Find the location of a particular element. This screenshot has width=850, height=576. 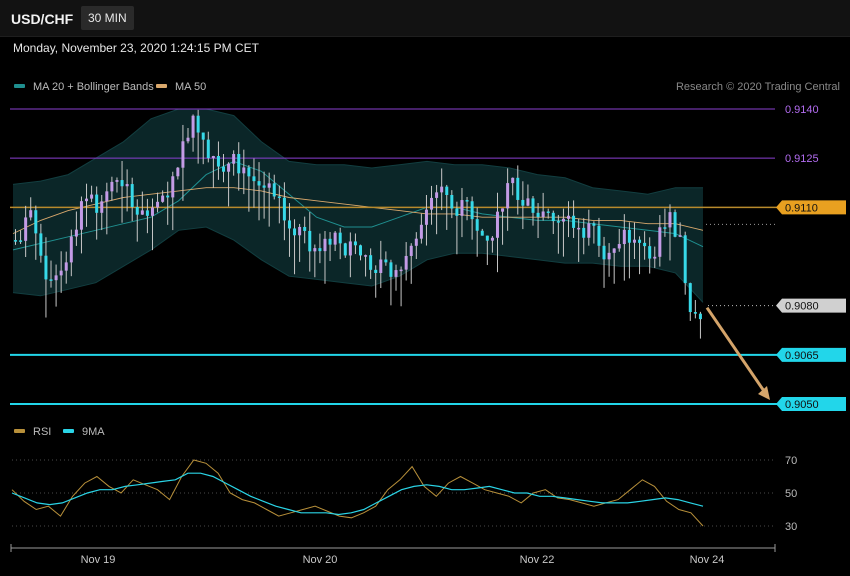

legend-swatch-ma20 is located at coordinates (19, 86).